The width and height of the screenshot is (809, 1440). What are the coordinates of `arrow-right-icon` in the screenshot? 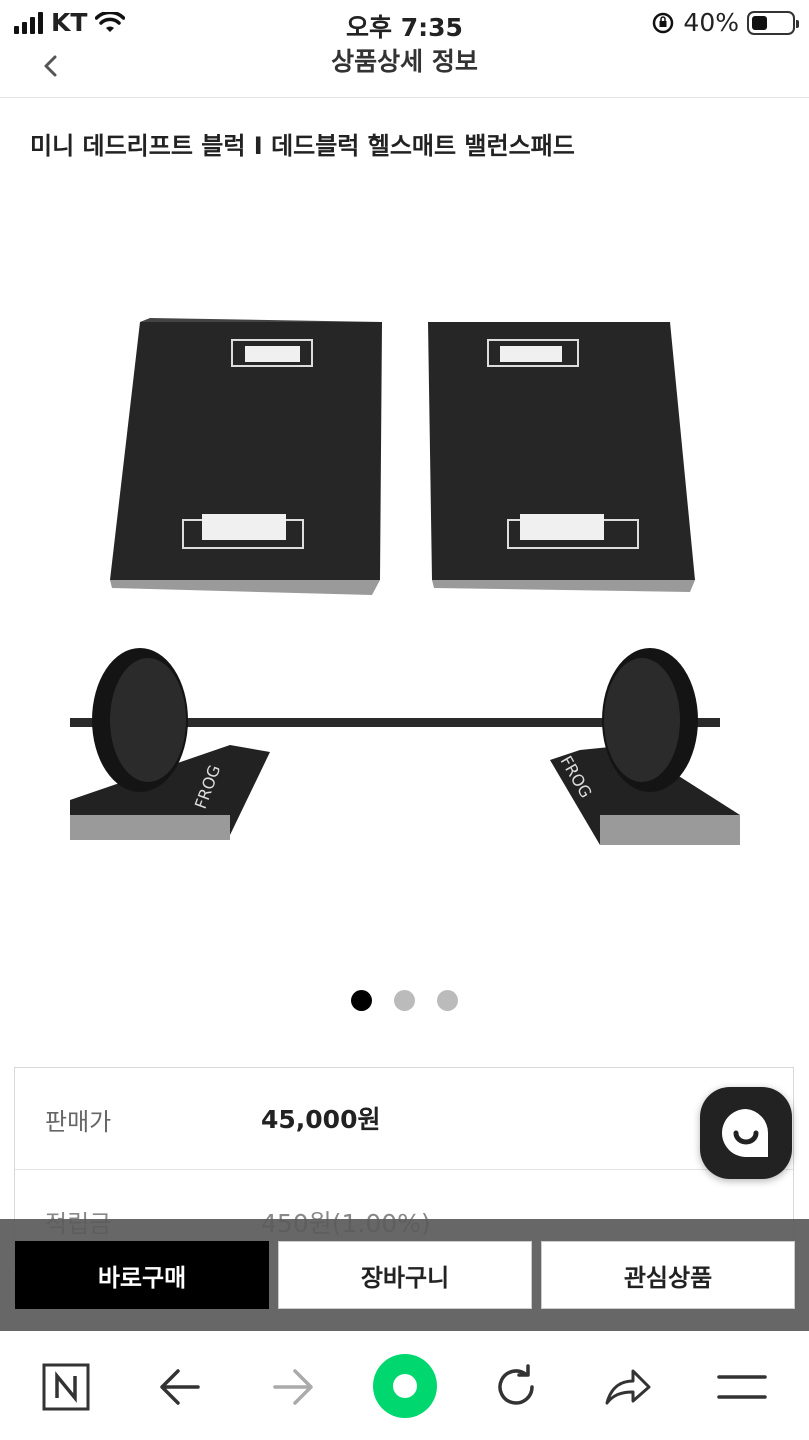 It's located at (293, 1387).